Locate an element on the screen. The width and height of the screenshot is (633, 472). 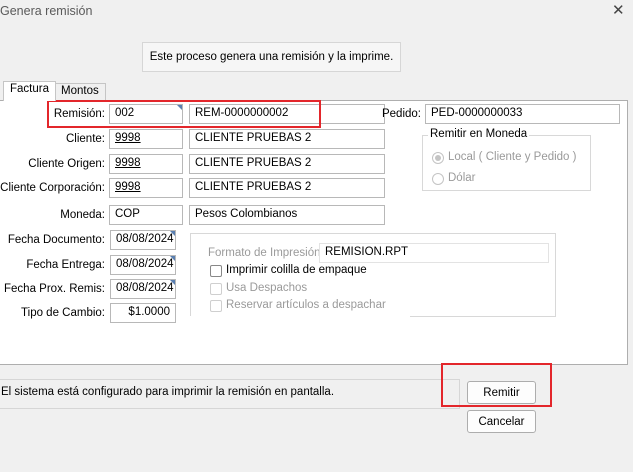
tipo-cambio-field: $1.0000 is located at coordinates (143, 313).